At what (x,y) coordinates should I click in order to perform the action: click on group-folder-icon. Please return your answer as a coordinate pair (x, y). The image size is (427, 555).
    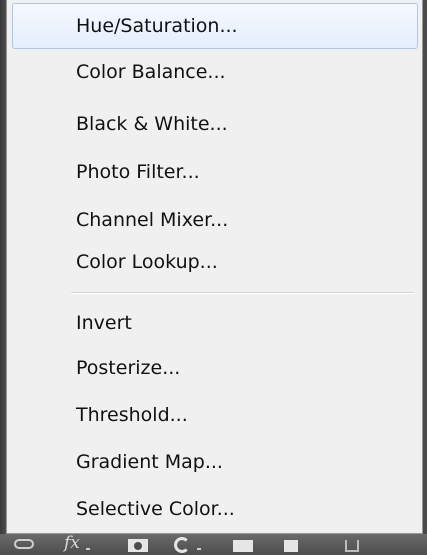
    Looking at the image, I should click on (243, 546).